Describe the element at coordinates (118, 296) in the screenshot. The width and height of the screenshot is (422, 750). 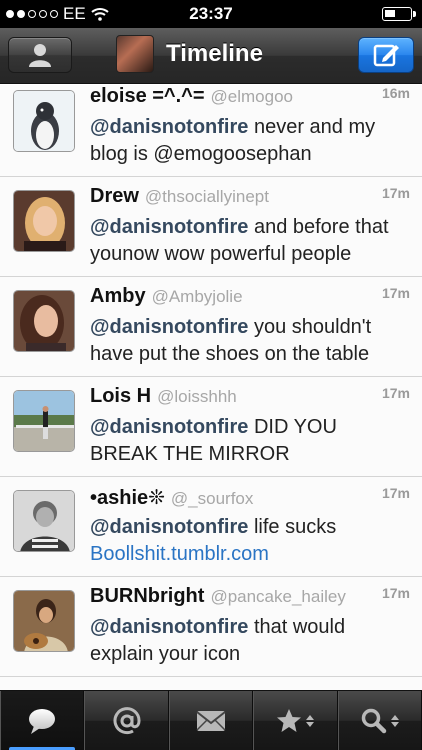
I see `tweet-author-name: Amby` at that location.